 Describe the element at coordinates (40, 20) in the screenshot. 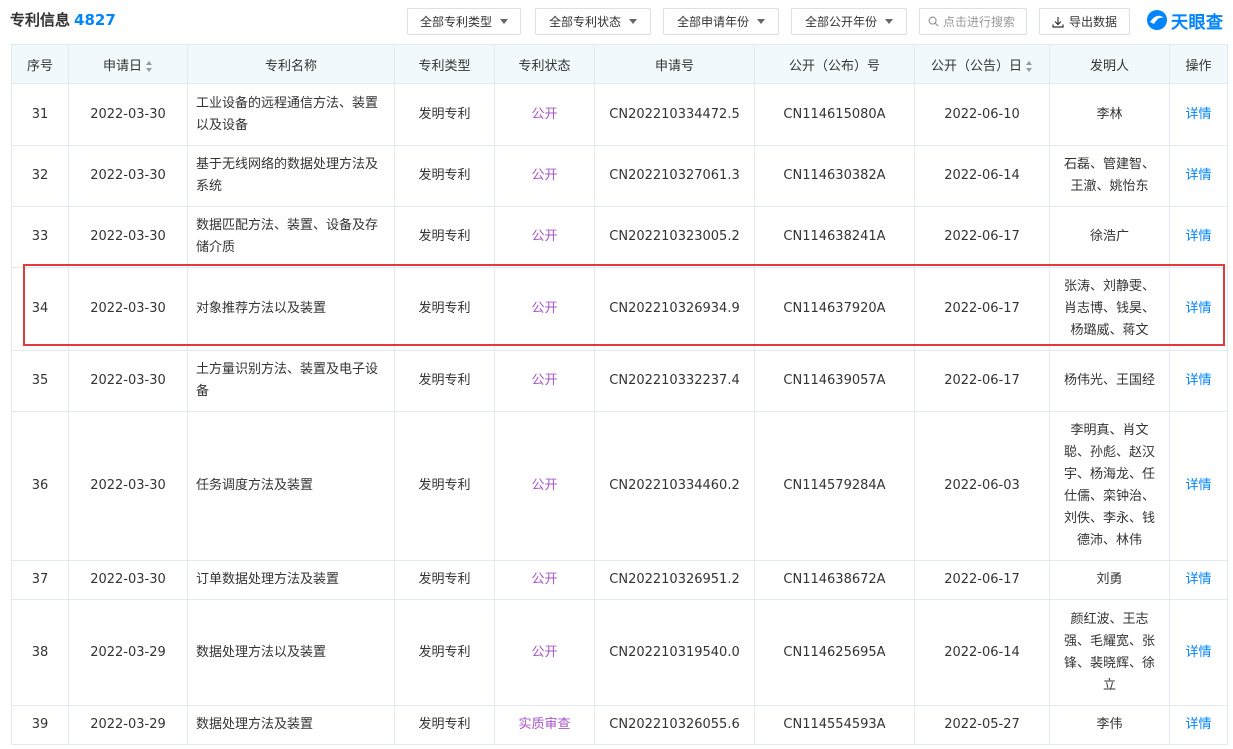

I see `page-title-text: 专利信息` at that location.